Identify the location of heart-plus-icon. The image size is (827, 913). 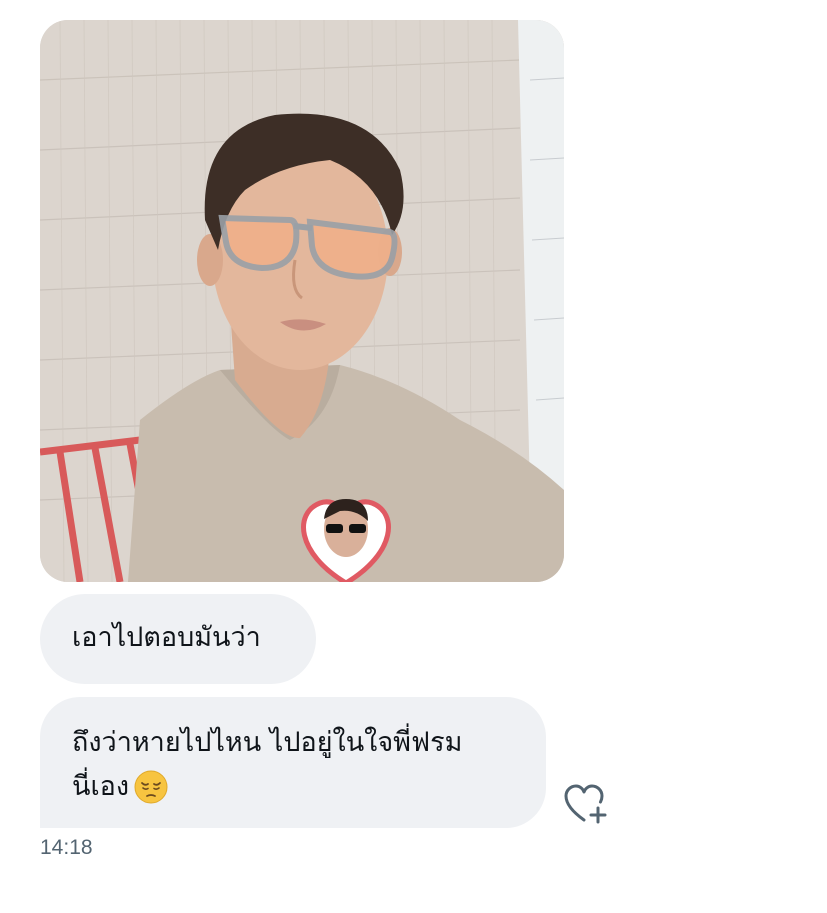
(585, 804).